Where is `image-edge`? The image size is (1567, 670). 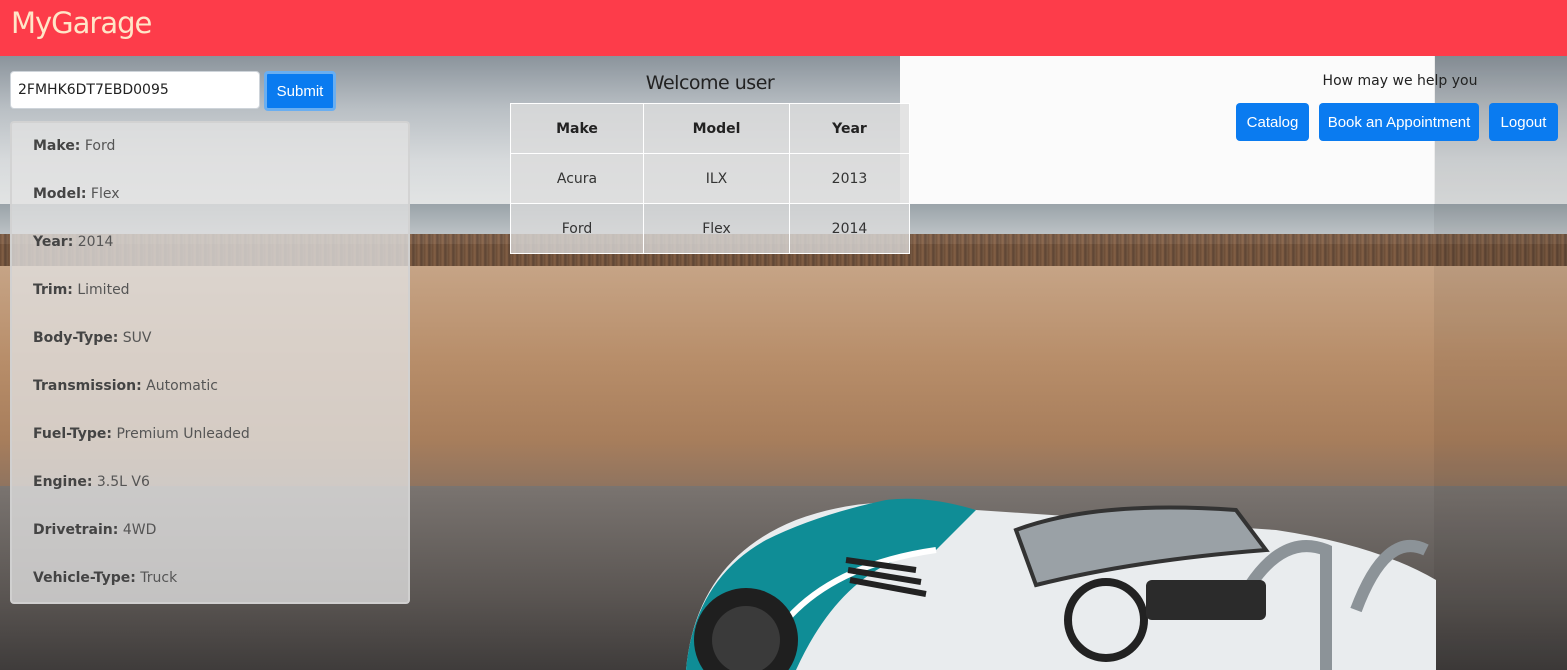 image-edge is located at coordinates (1500, 363).